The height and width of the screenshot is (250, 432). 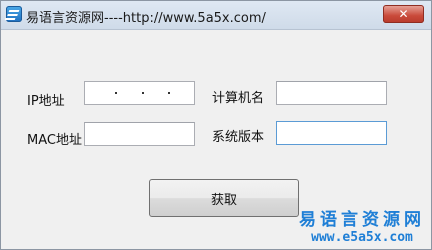 I want to click on mac-label: MAC地址, so click(x=54, y=140).